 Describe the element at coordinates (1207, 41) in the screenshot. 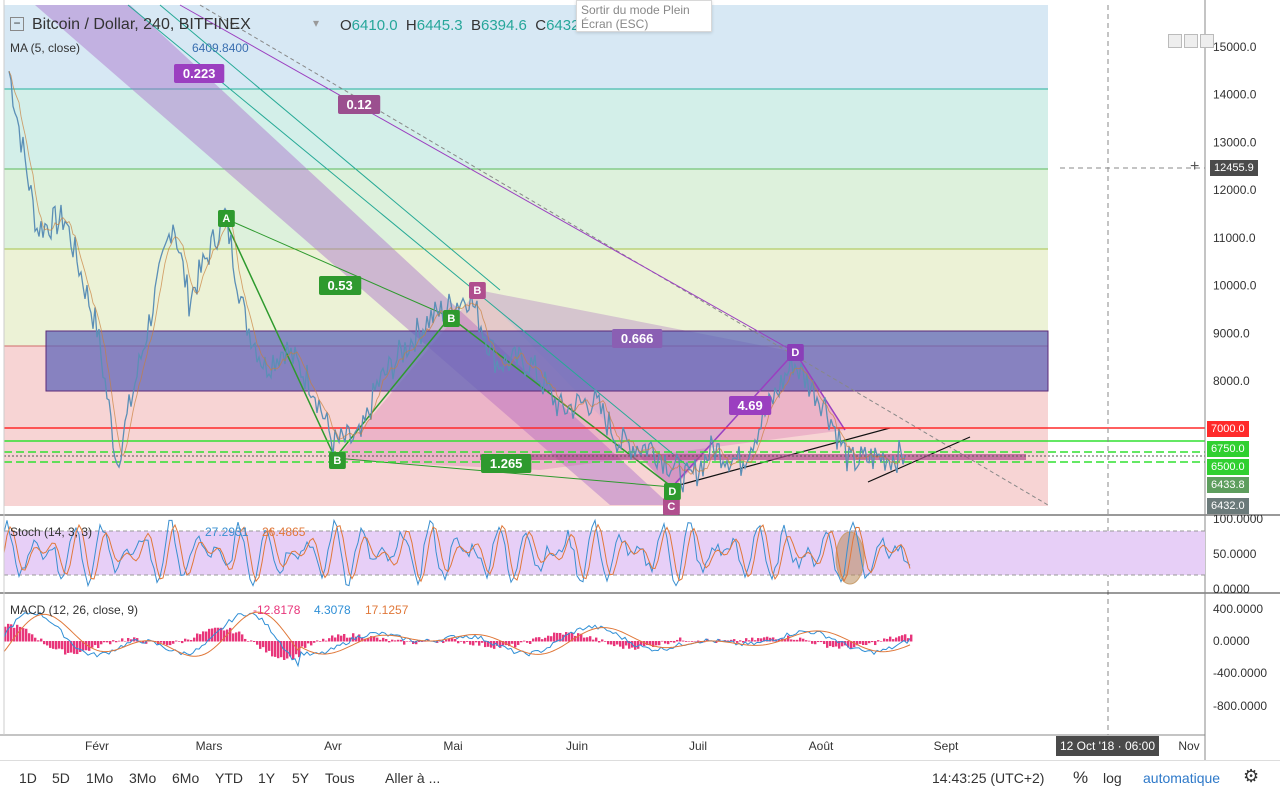

I see `maximize-icon` at that location.